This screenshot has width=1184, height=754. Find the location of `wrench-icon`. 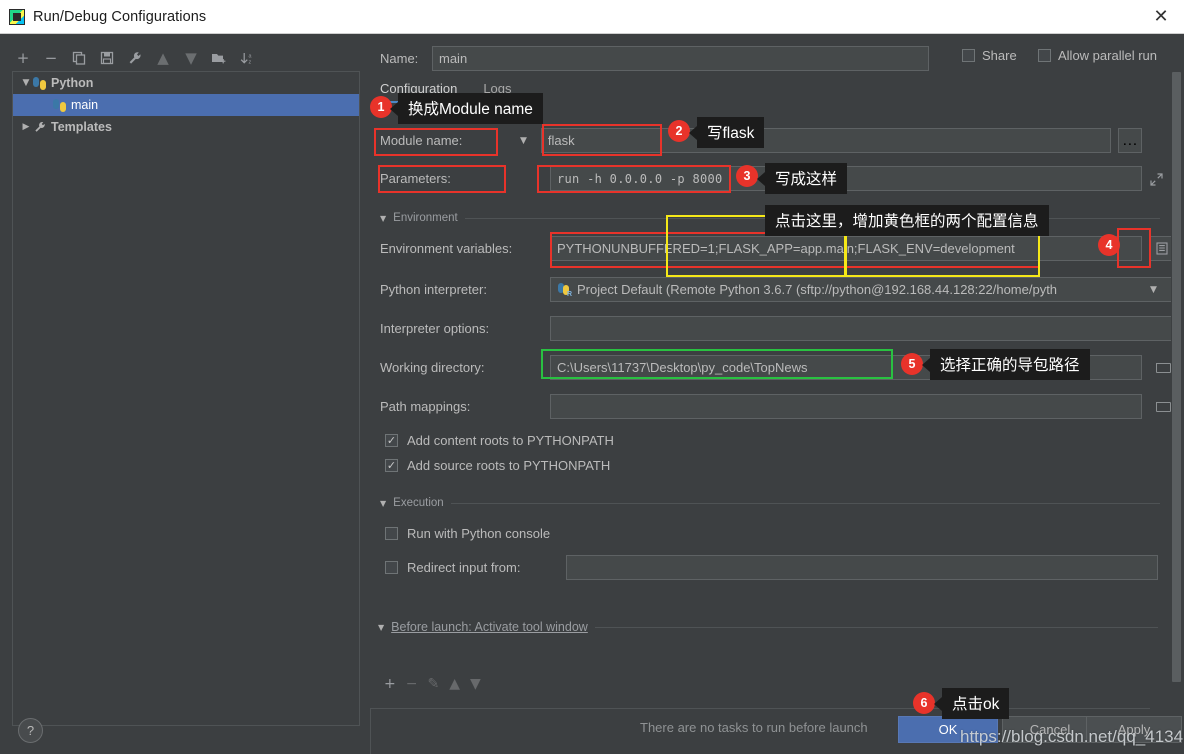

wrench-icon is located at coordinates (135, 58).